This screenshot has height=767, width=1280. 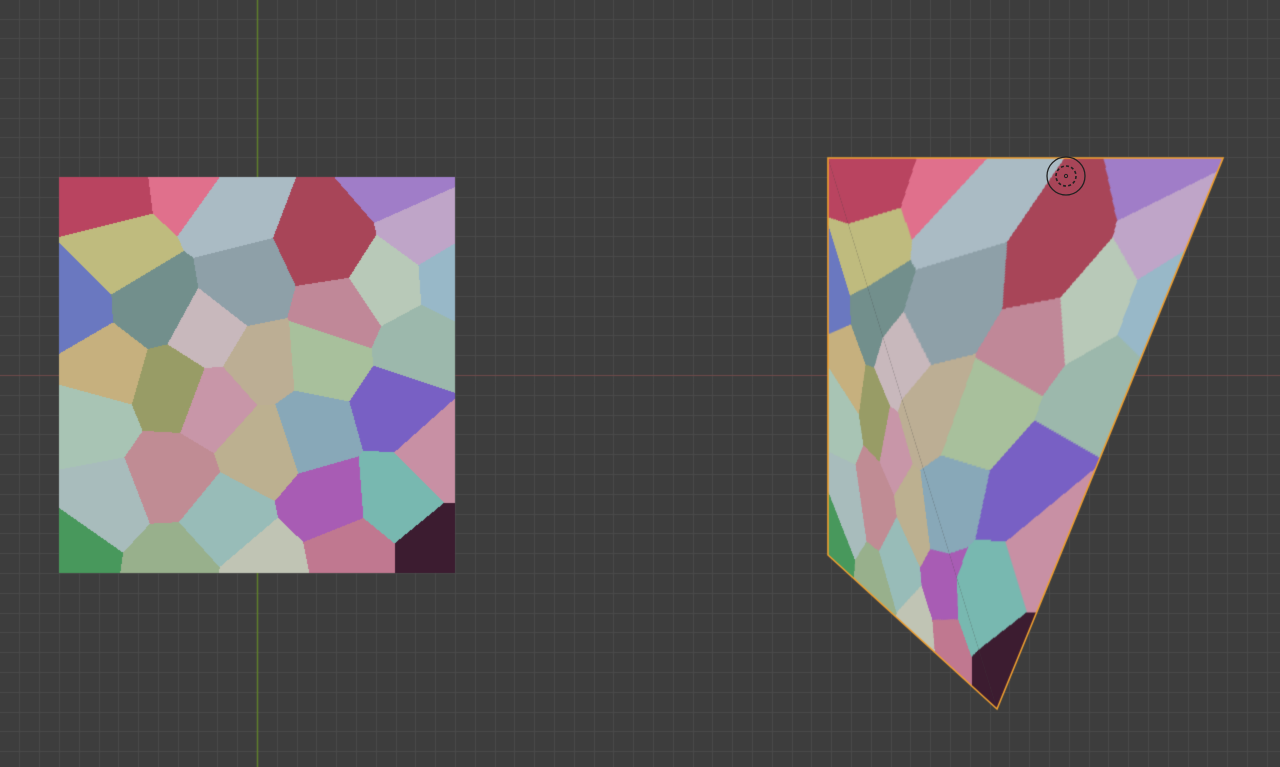 What do you see at coordinates (1066, 176) in the screenshot?
I see `3d-cursor-icon` at bounding box center [1066, 176].